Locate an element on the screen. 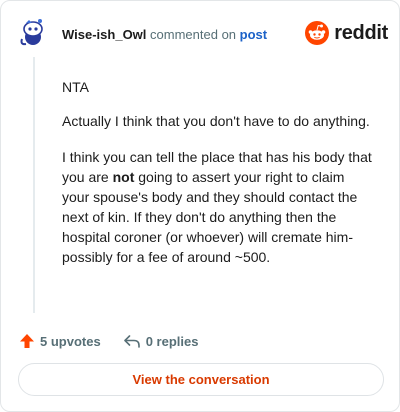 The height and width of the screenshot is (412, 400). comment-byline: Wise-ish_Owl commented on post is located at coordinates (164, 34).